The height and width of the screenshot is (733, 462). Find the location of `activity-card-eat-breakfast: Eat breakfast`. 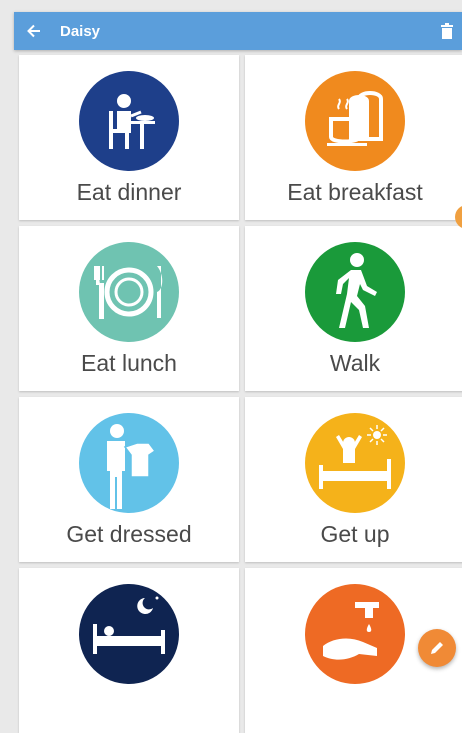

activity-card-eat-breakfast: Eat breakfast is located at coordinates (353, 137).